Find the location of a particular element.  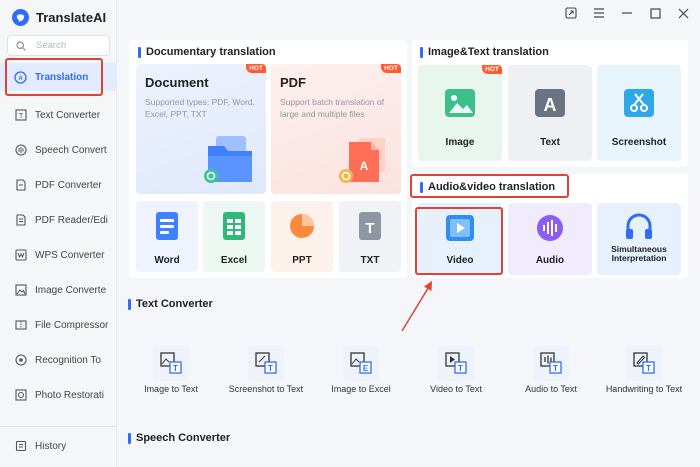

text-converter-icon: T is located at coordinates (20, 115).